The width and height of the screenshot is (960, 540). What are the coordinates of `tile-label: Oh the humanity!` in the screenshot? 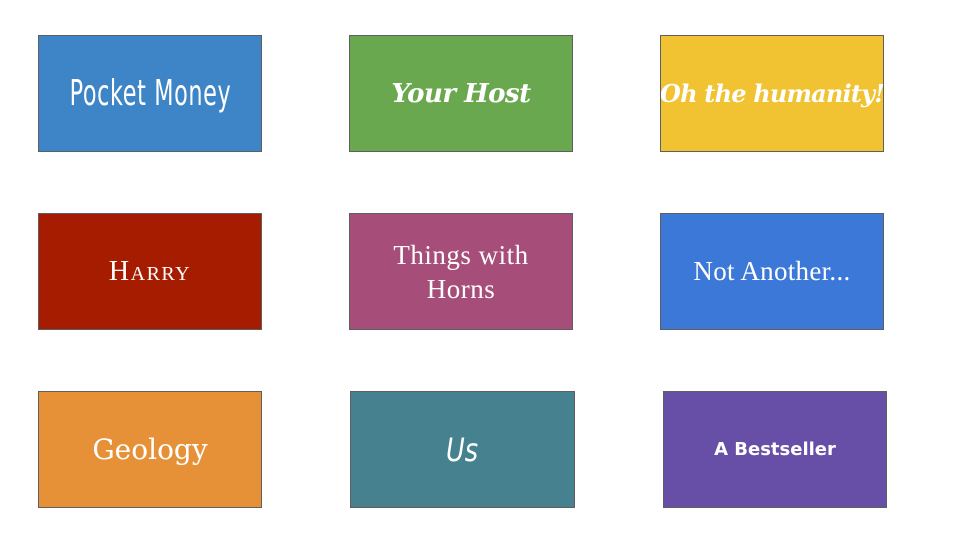 It's located at (772, 93).